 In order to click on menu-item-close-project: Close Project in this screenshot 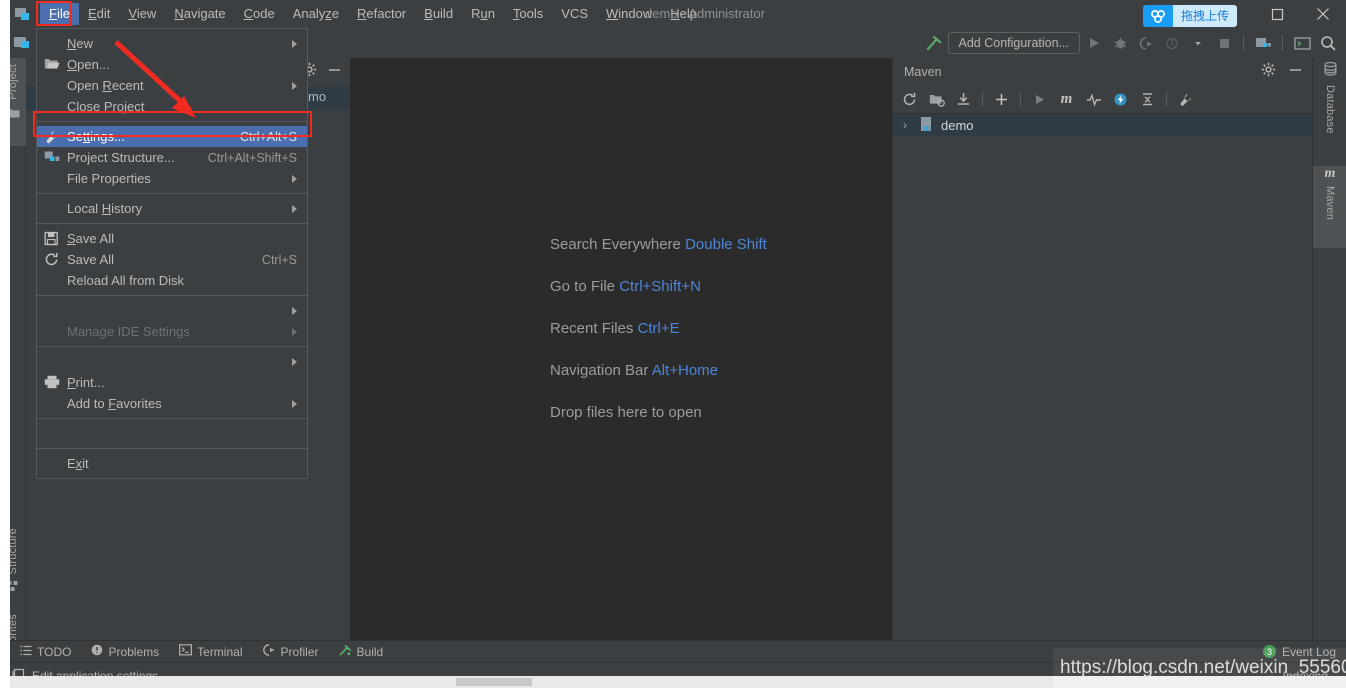, I will do `click(172, 106)`.